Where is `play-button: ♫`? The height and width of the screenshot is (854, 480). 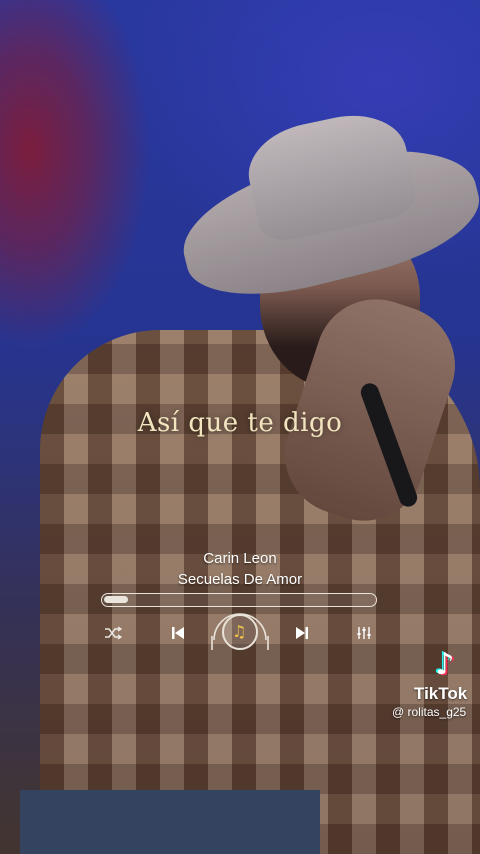
play-button: ♫ is located at coordinates (240, 632).